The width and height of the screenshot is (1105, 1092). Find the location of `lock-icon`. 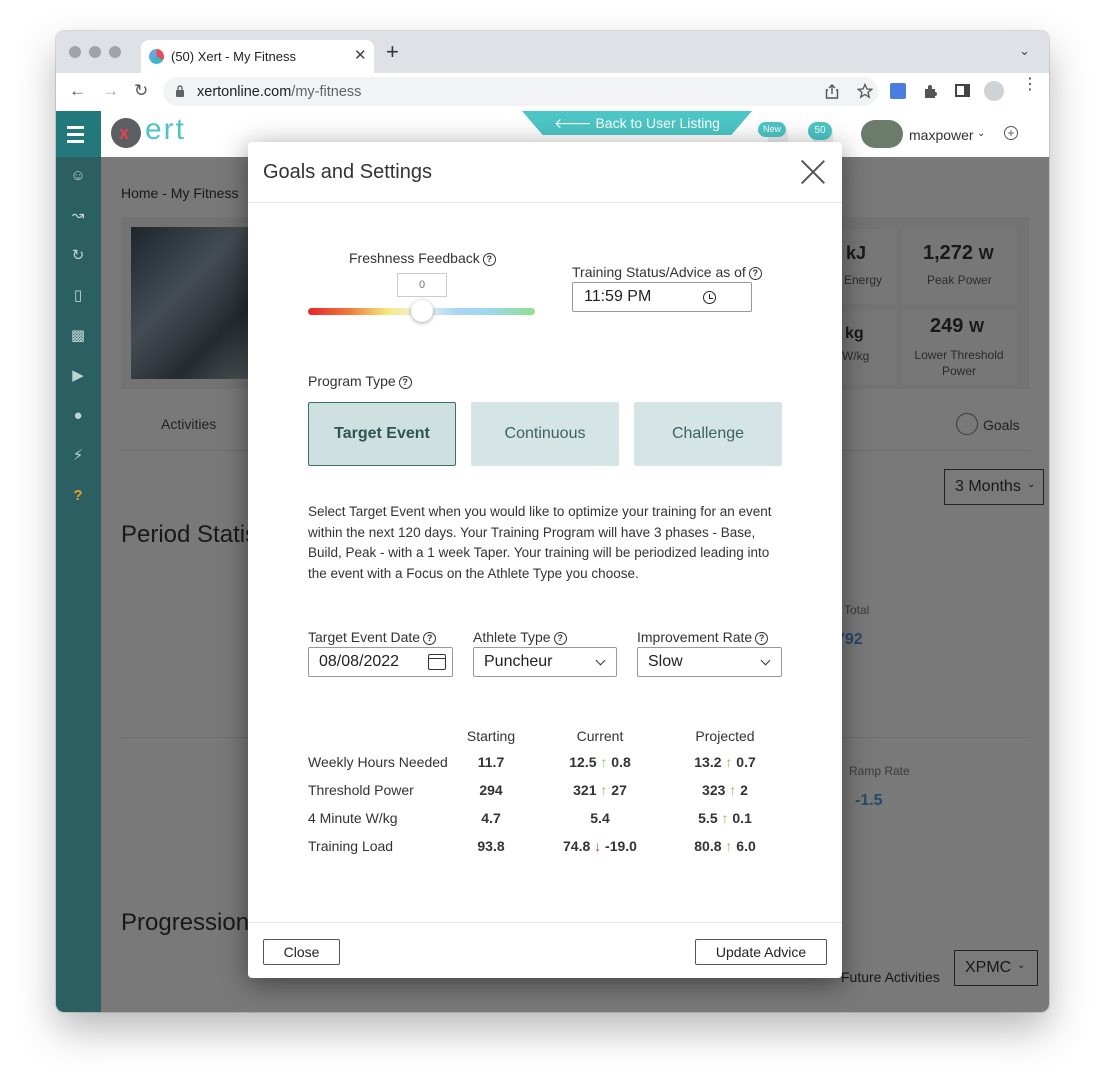

lock-icon is located at coordinates (180, 91).